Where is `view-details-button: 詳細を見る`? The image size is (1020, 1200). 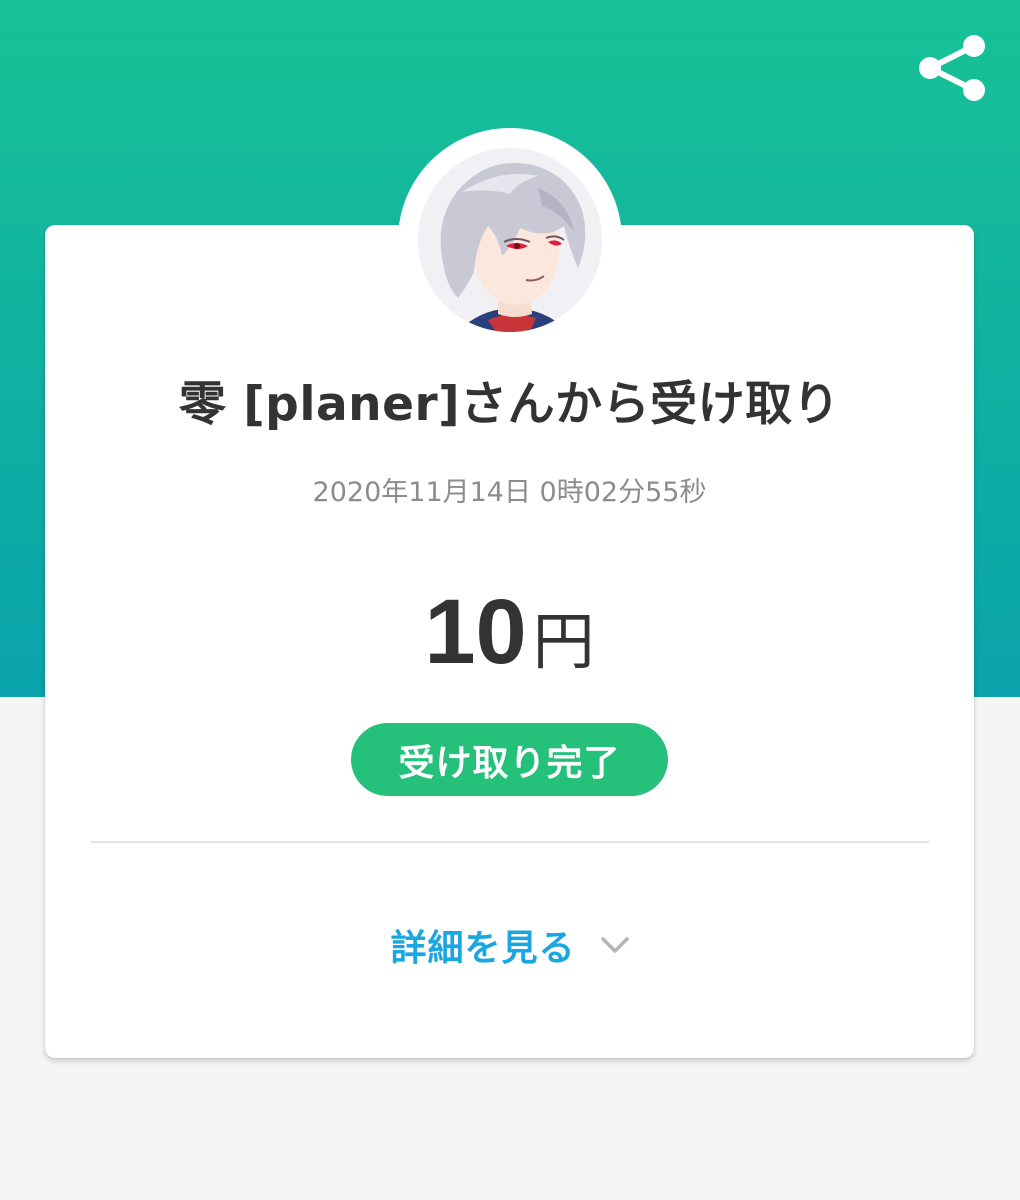
view-details-button: 詳細を見る is located at coordinates (510, 945).